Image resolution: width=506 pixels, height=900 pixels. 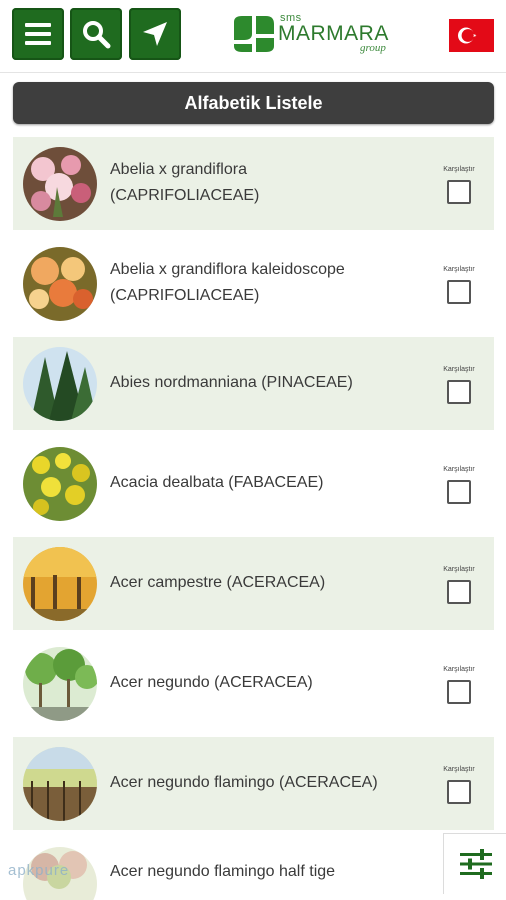 What do you see at coordinates (270, 183) in the screenshot?
I see `plant-name: Abelia x grandiflora (CAPRIFOLIACEAE)` at bounding box center [270, 183].